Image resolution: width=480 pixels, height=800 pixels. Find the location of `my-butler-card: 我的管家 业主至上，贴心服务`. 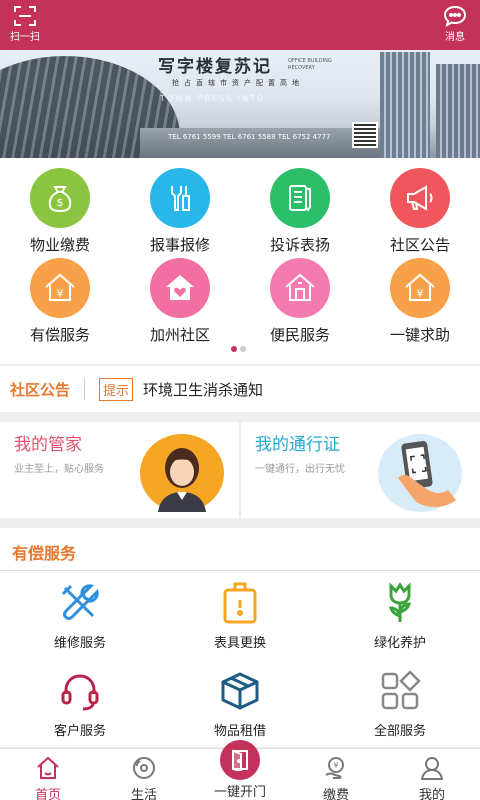

my-butler-card: 我的管家 业主至上，贴心服务 is located at coordinates (119, 470).